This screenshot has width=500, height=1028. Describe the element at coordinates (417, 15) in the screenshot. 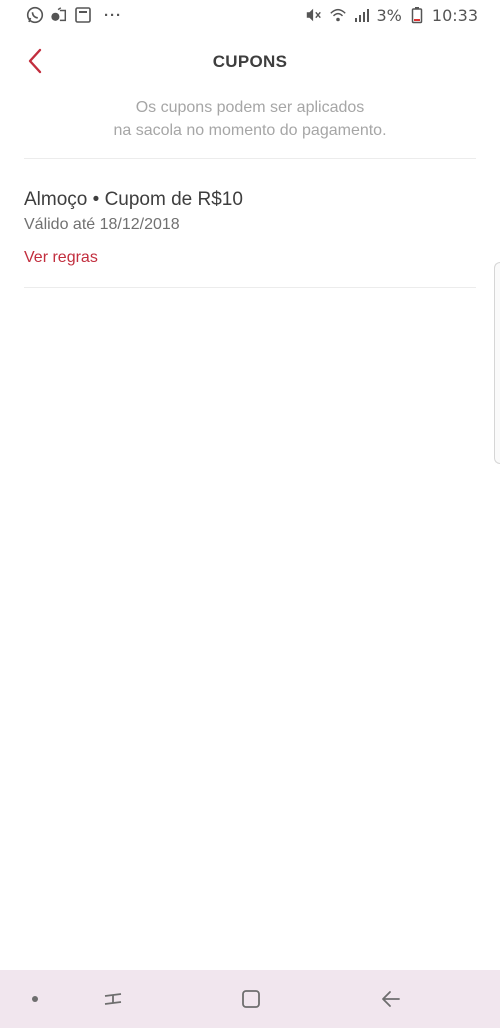

I see `battery-icon` at that location.